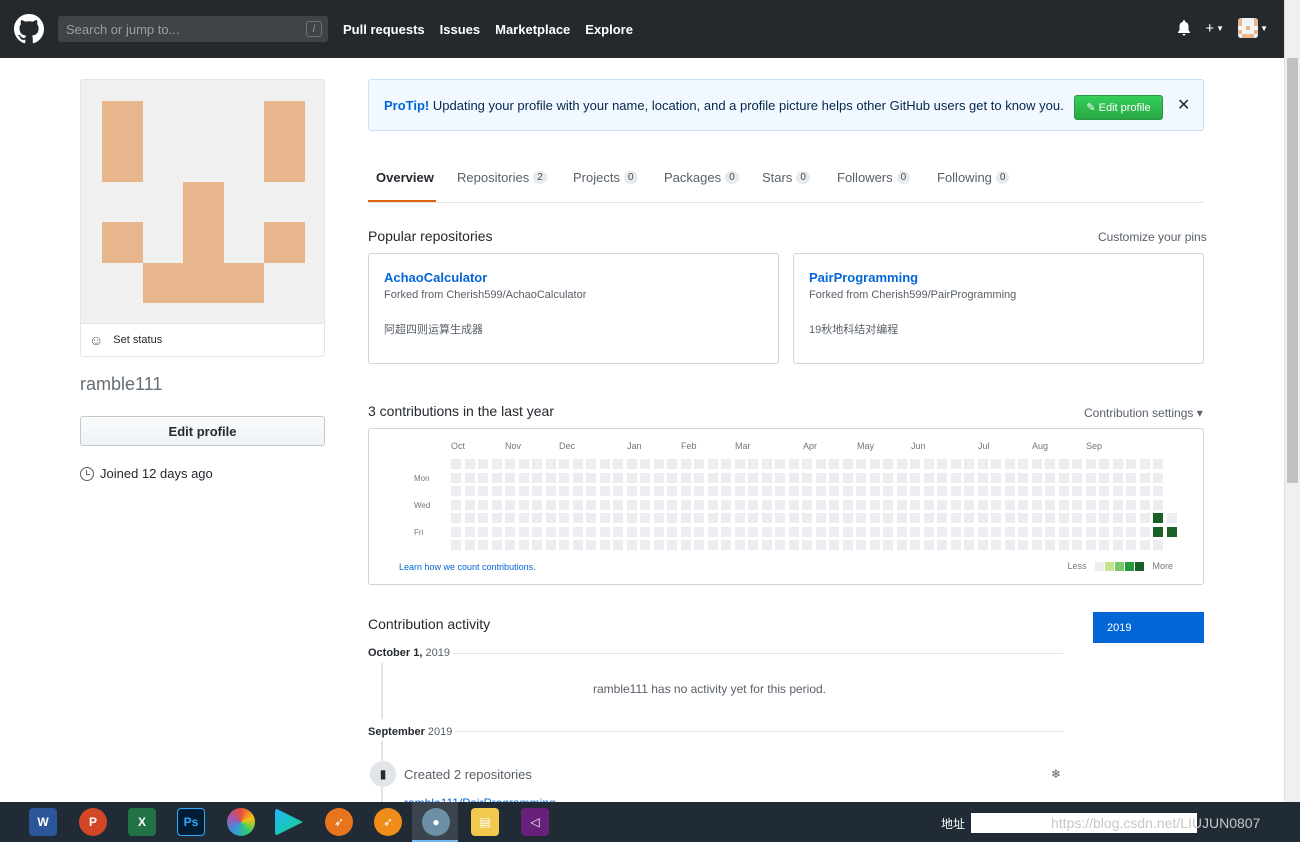 Image resolution: width=1300 pixels, height=842 pixels. What do you see at coordinates (1184, 28) in the screenshot?
I see `bell-icon` at bounding box center [1184, 28].